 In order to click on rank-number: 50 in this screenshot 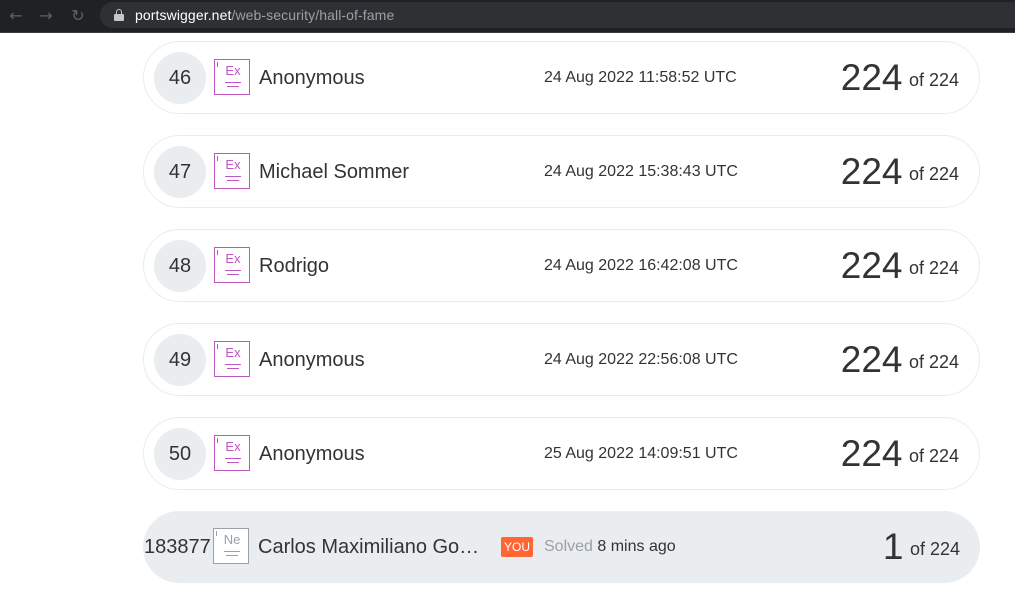, I will do `click(180, 454)`.